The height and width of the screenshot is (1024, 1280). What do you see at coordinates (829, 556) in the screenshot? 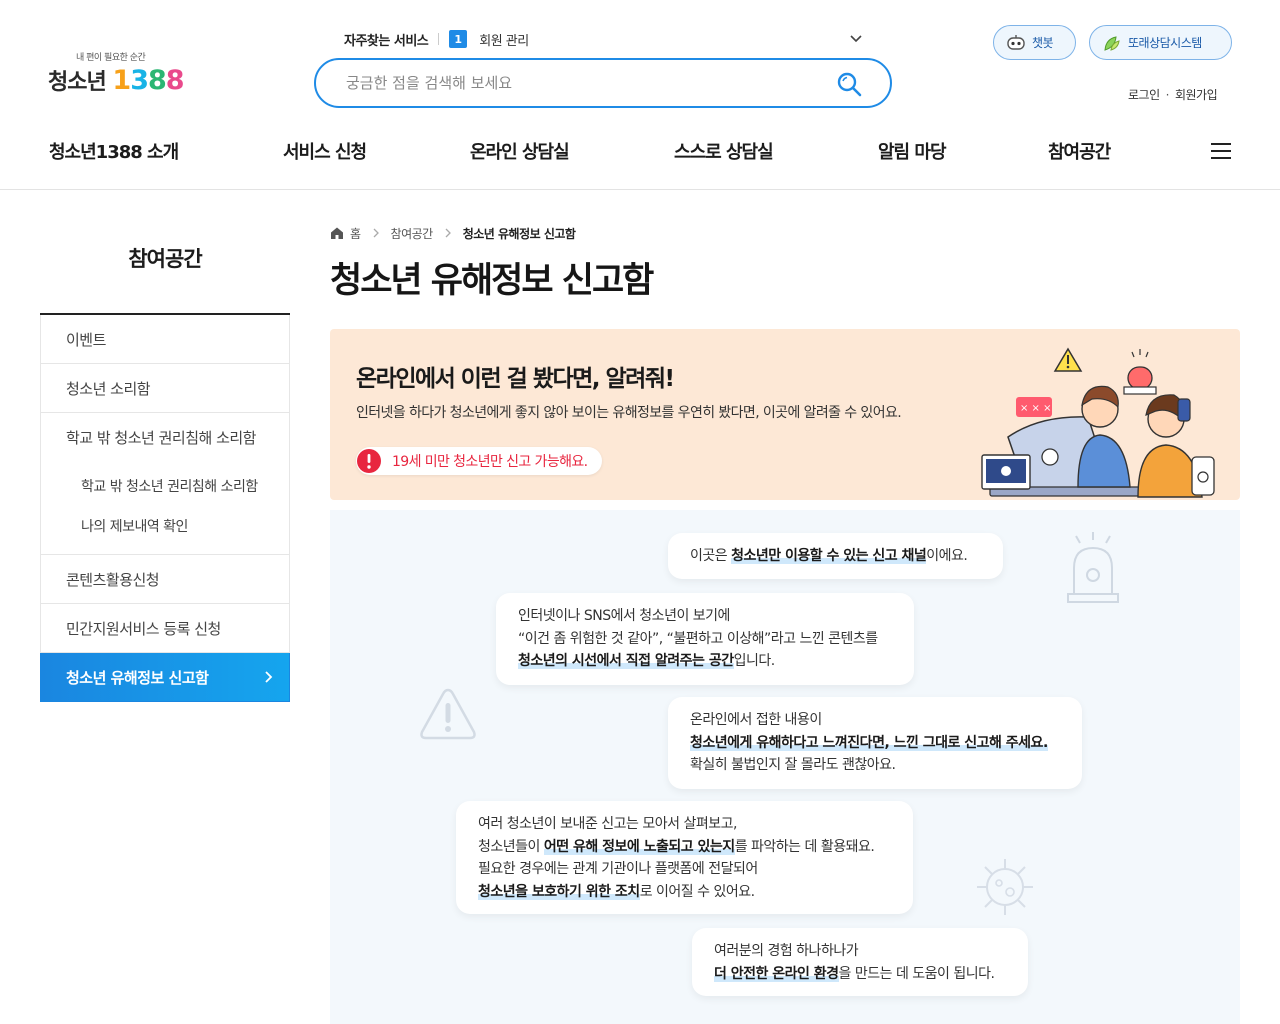
I see `bubble-highlight: 청소년만 이용할 수 있는 신고 채널` at bounding box center [829, 556].